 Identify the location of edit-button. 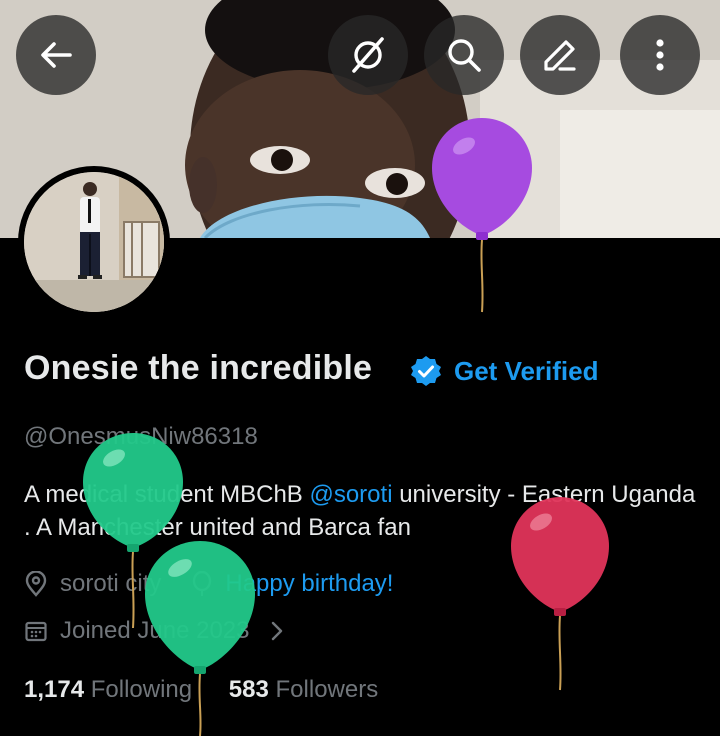
(560, 55).